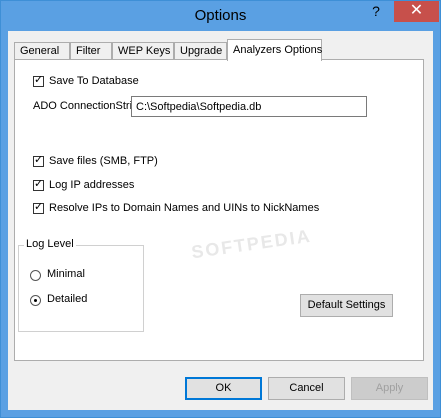 This screenshot has width=441, height=418. I want to click on minimal-label: Minimal, so click(66, 274).